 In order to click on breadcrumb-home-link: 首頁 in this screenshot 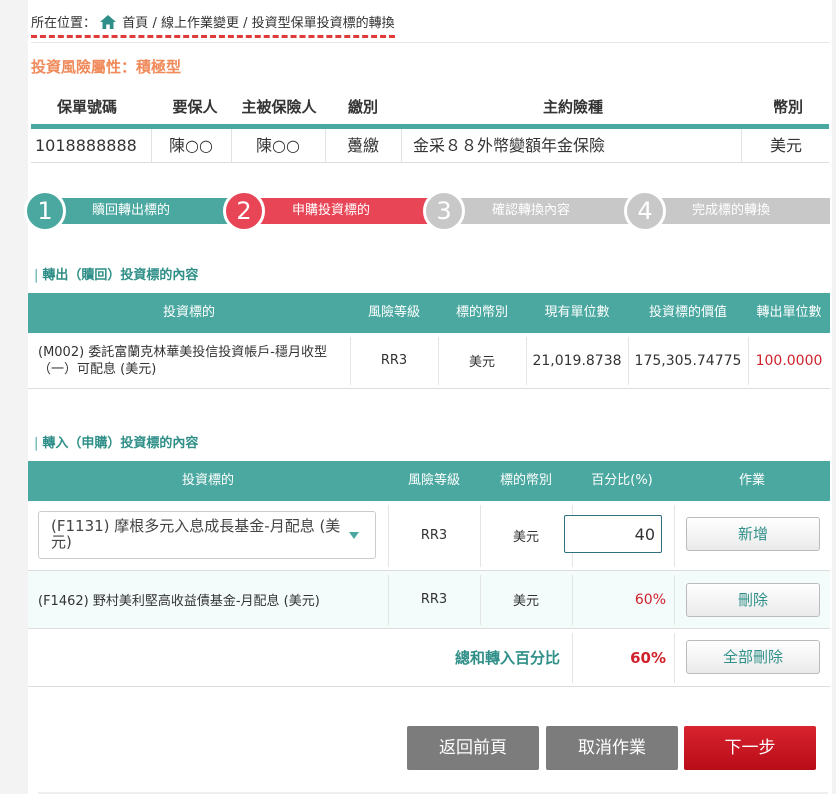, I will do `click(135, 23)`.